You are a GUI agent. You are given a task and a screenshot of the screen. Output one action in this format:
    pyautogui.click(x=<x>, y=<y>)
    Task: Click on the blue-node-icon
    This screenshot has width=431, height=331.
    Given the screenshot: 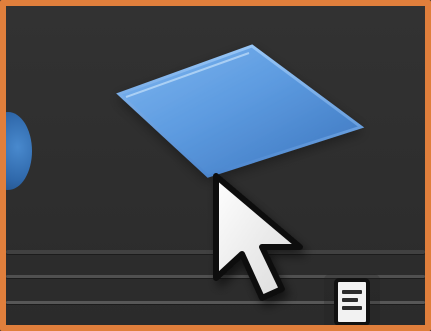 What is the action you would take?
    pyautogui.click(x=19, y=151)
    